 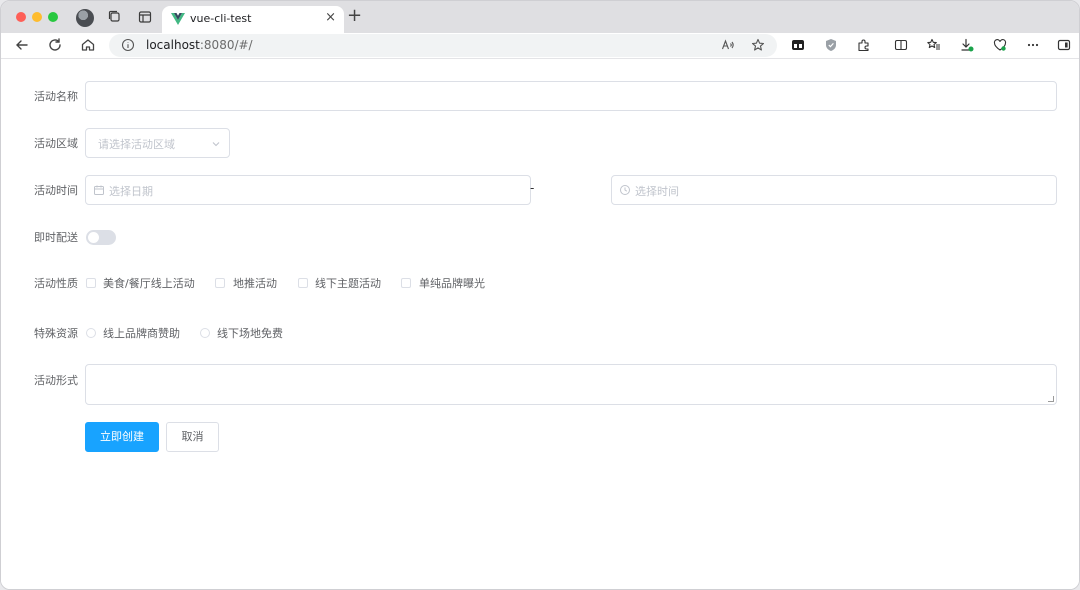 I want to click on activity-type-label: 活动性质, so click(x=56, y=283).